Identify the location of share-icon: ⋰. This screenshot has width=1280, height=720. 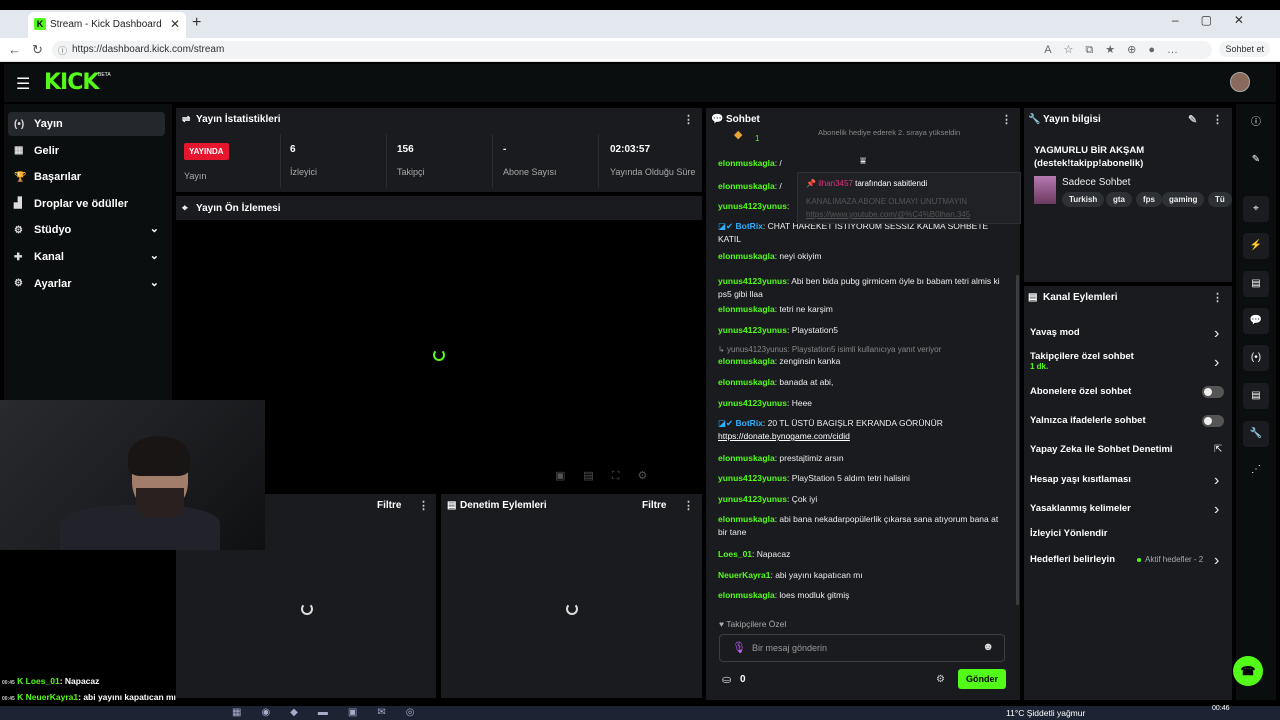
(1256, 470).